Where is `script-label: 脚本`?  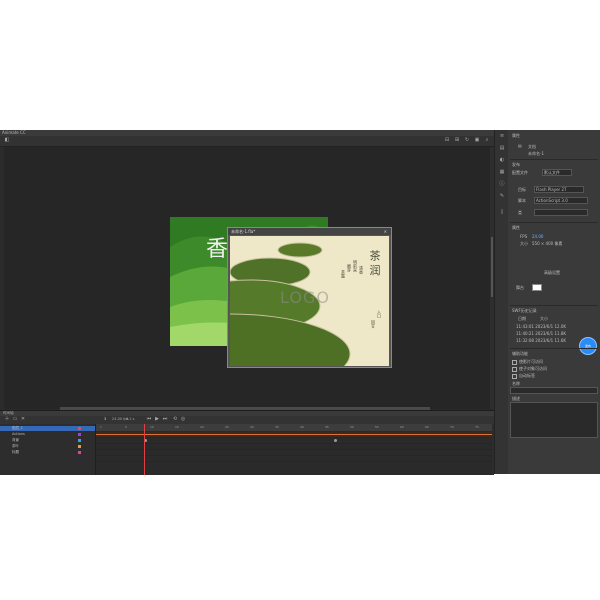 script-label: 脚本 is located at coordinates (522, 200).